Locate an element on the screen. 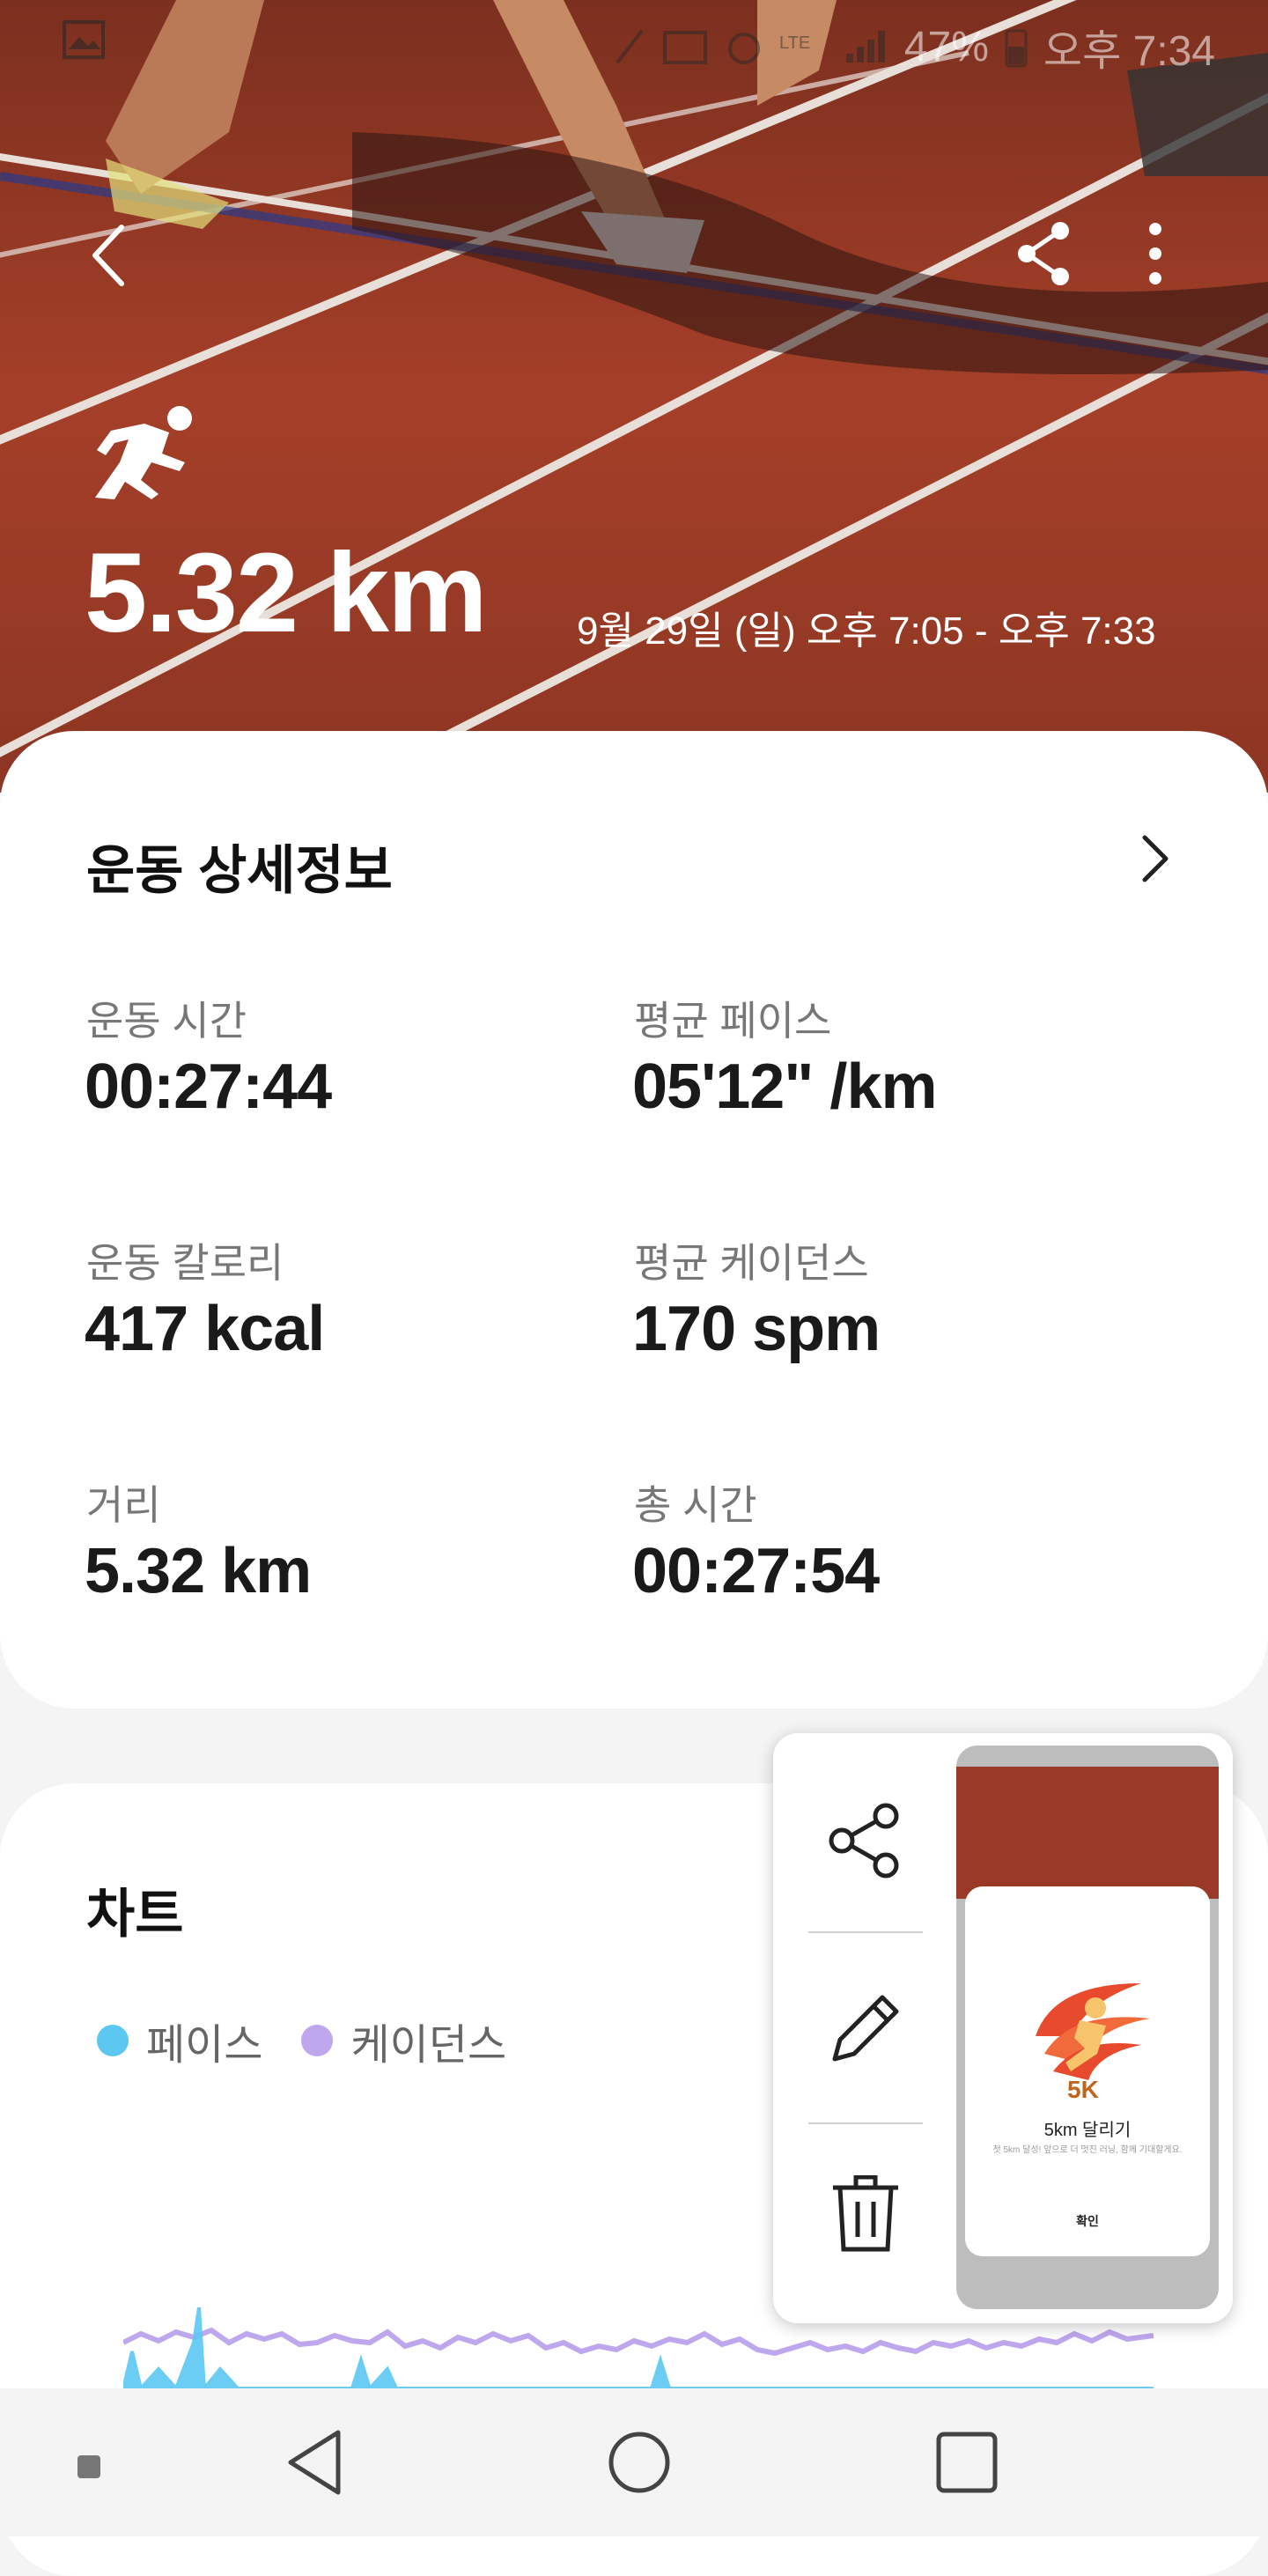 This screenshot has height=2576, width=1268. battery-icon is located at coordinates (1016, 48).